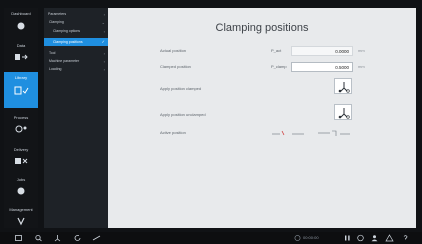 Image resolution: width=422 pixels, height=244 pixels. What do you see at coordinates (21, 179) in the screenshot?
I see `nav-item-label: Jobs` at bounding box center [21, 179].